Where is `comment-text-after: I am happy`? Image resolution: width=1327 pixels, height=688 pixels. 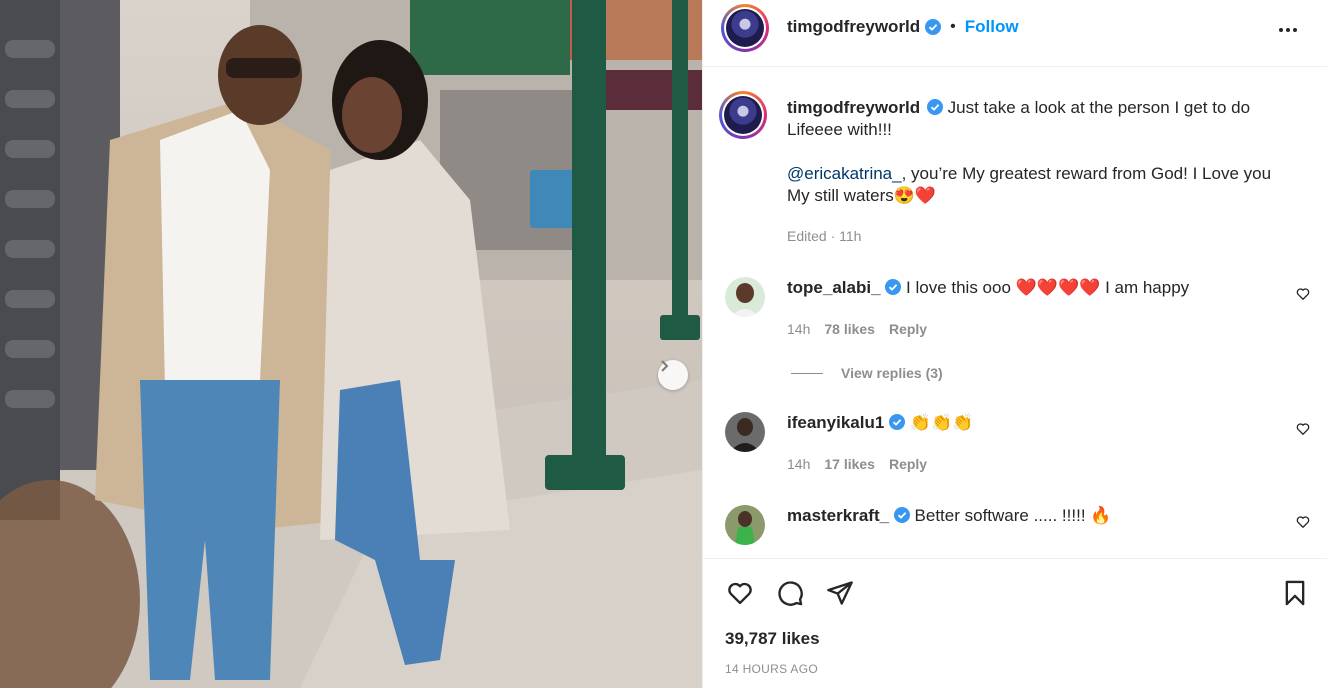 comment-text-after: I am happy is located at coordinates (1147, 287).